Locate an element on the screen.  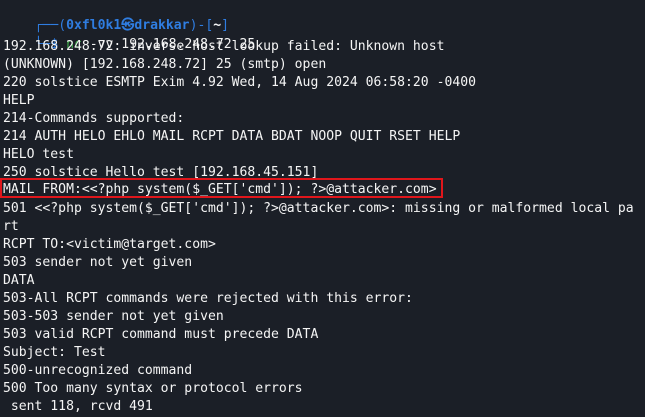
output-line-17: 503 valid RCPT command must precede DATA is located at coordinates (161, 334).